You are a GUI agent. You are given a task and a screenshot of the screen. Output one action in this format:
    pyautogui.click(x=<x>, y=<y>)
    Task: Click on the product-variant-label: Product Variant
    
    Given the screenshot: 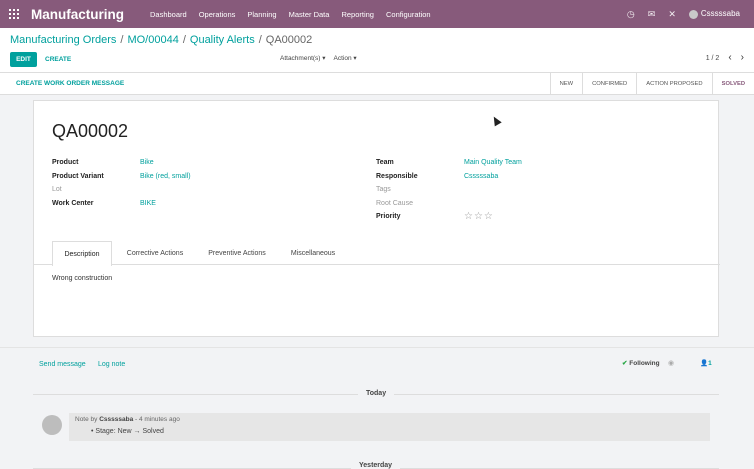 What is the action you would take?
    pyautogui.click(x=78, y=176)
    